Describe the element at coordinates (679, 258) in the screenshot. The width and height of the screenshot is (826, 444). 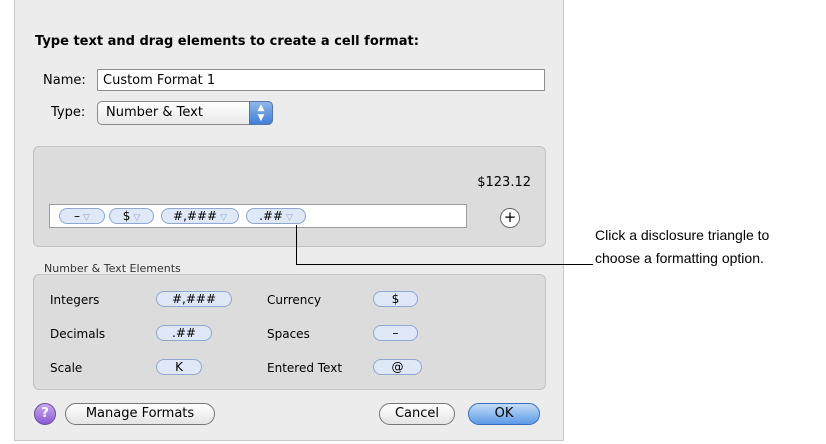
I see `callout-text-line-2: choose a formatting option.` at that location.